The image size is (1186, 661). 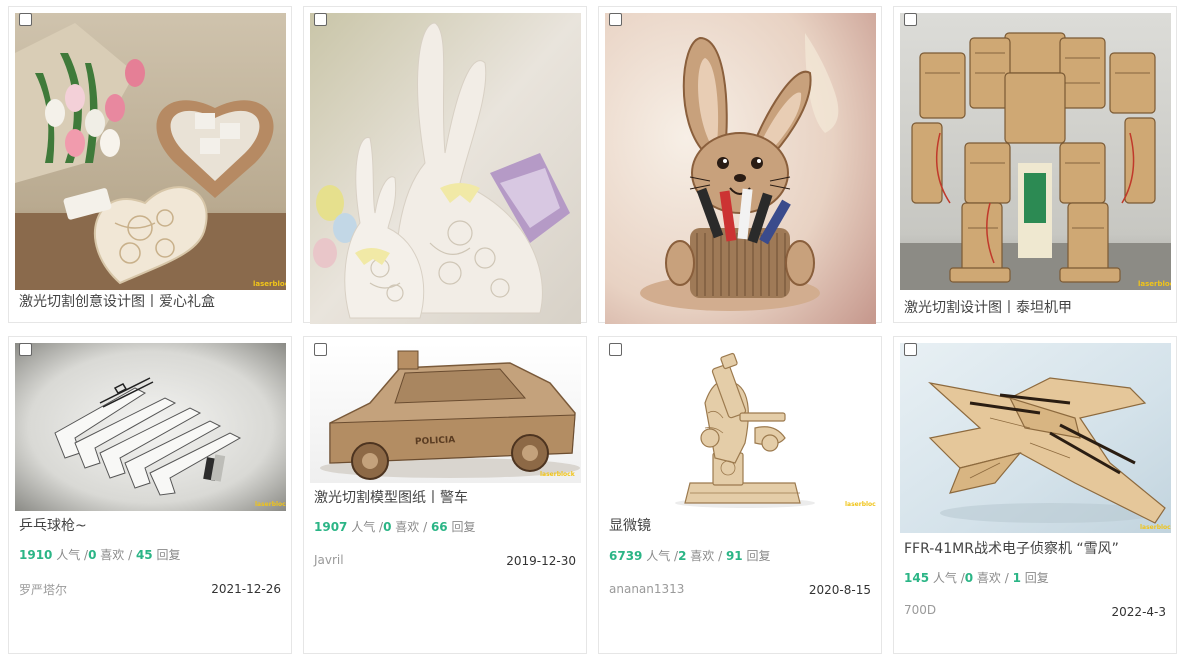 I want to click on jet-plane-image: laserblock, so click(x=1035, y=438).